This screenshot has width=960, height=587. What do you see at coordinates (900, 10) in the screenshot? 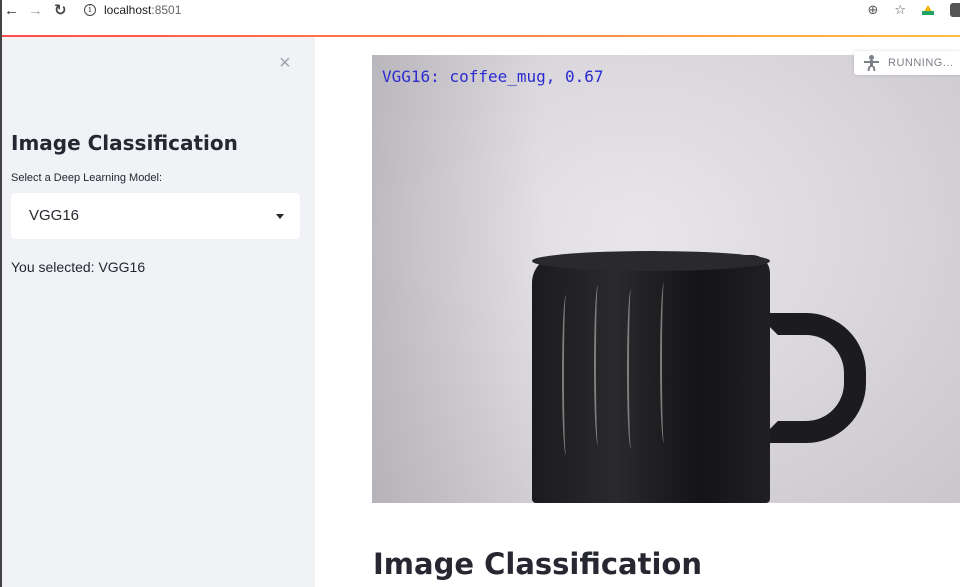
I see `star-icon: ☆` at bounding box center [900, 10].